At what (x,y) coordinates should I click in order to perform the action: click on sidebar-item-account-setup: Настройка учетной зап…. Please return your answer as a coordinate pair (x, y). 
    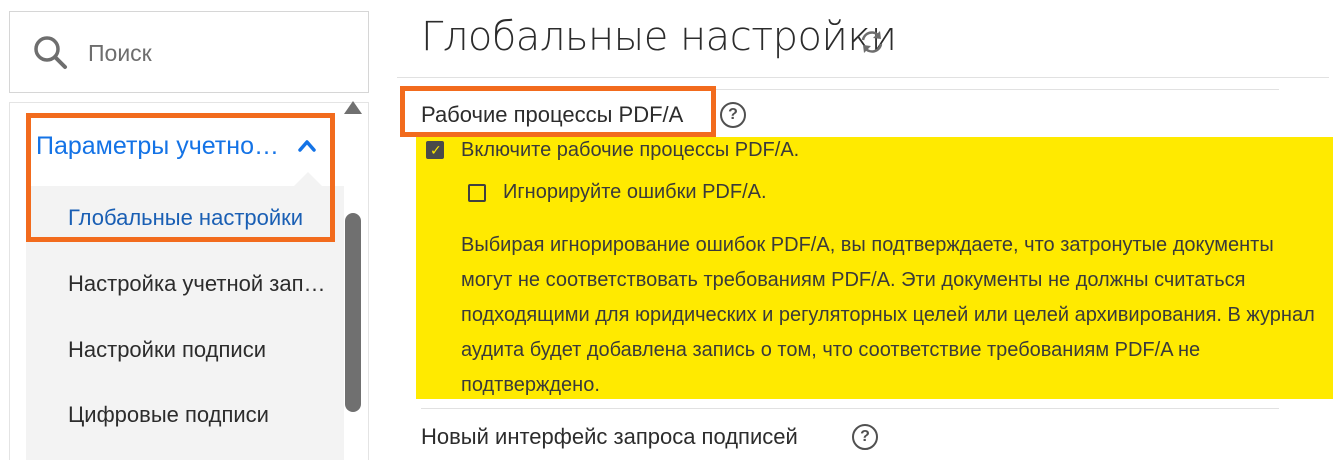
    Looking at the image, I should click on (196, 284).